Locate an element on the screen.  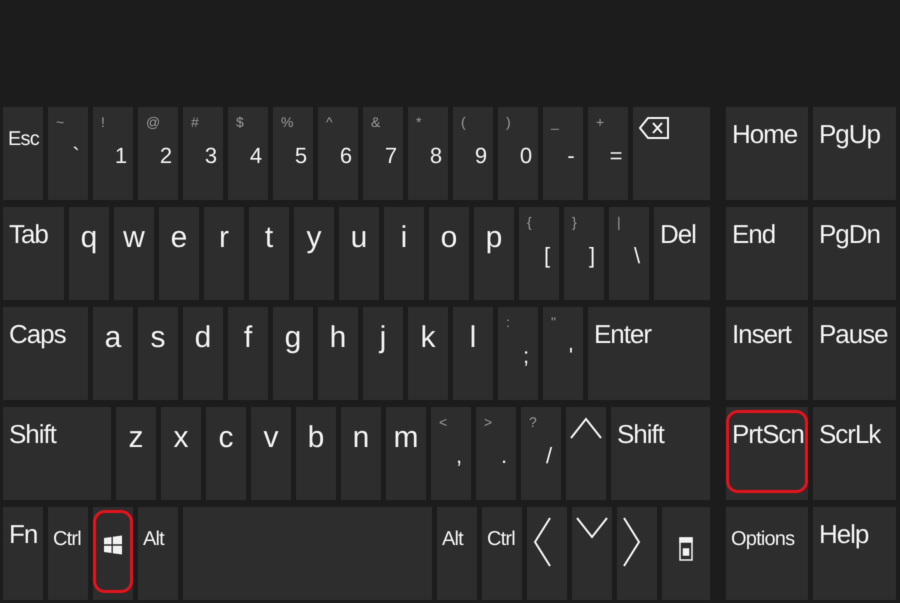
keyboard-key: p is located at coordinates (494, 253).